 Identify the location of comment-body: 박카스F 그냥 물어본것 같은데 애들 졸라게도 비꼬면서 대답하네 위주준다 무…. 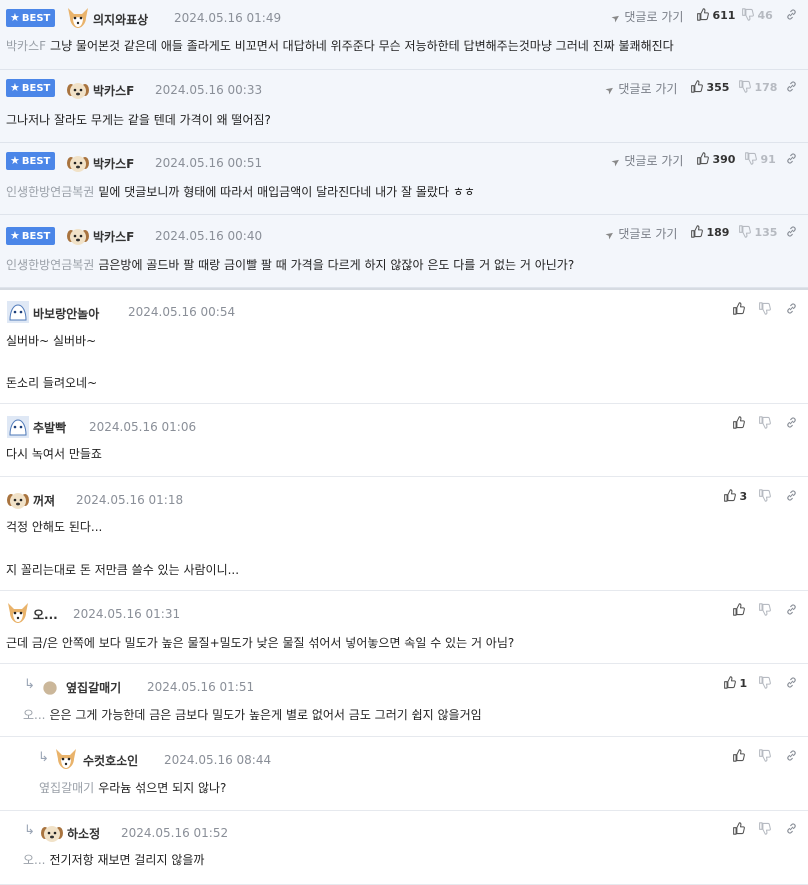
(340, 46).